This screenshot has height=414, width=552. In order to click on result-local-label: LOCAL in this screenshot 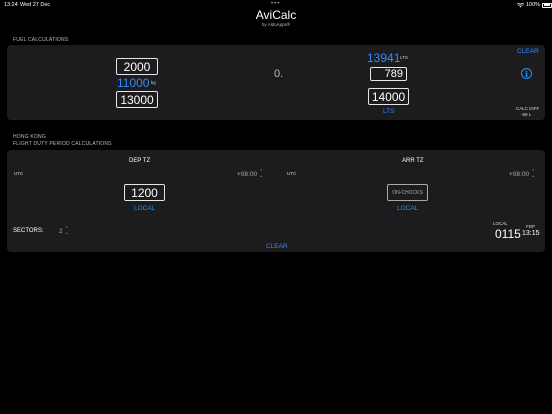, I will do `click(500, 223)`.